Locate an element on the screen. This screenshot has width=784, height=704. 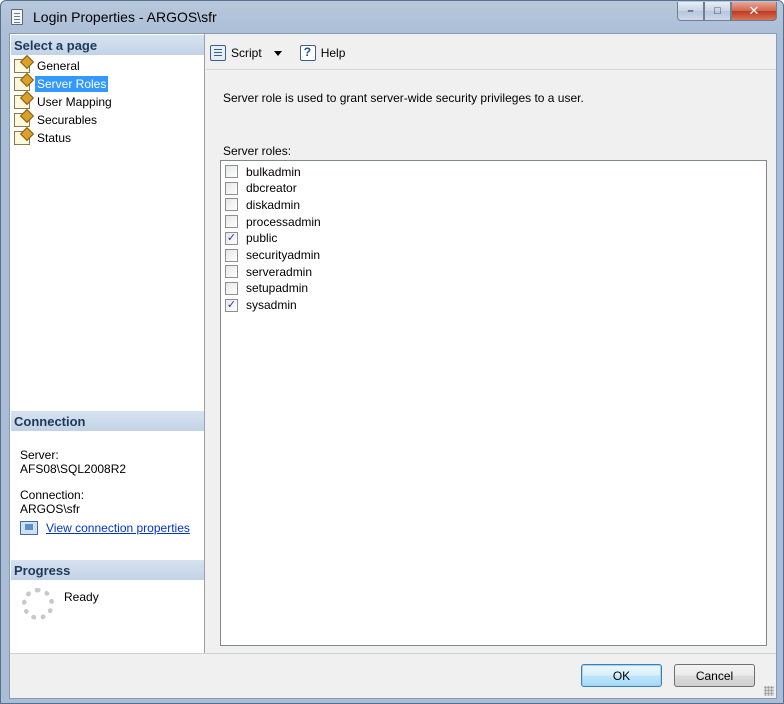
minimize-button: – is located at coordinates (690, 11).